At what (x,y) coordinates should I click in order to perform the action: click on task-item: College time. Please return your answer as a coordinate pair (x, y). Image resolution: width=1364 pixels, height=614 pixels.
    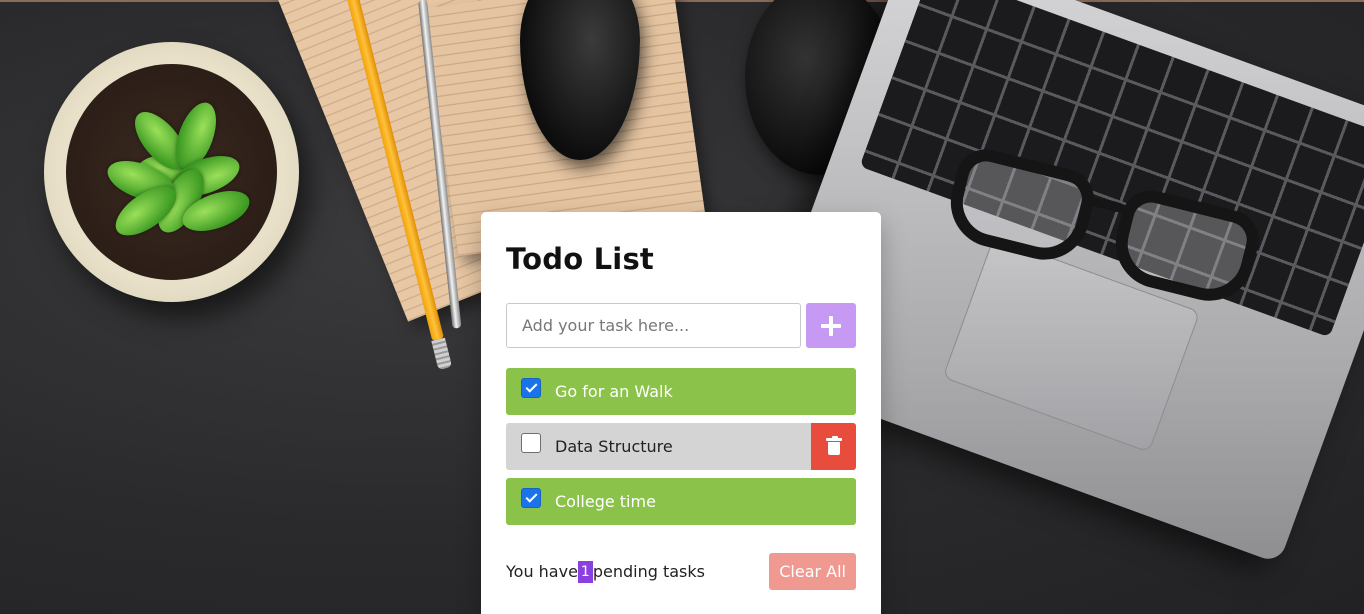
    Looking at the image, I should click on (681, 501).